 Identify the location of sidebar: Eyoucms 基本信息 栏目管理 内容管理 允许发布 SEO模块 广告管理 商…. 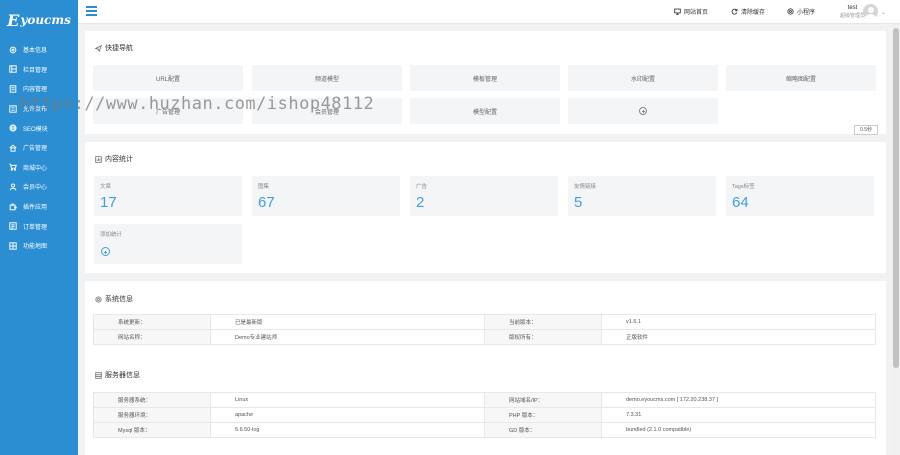
(39, 227).